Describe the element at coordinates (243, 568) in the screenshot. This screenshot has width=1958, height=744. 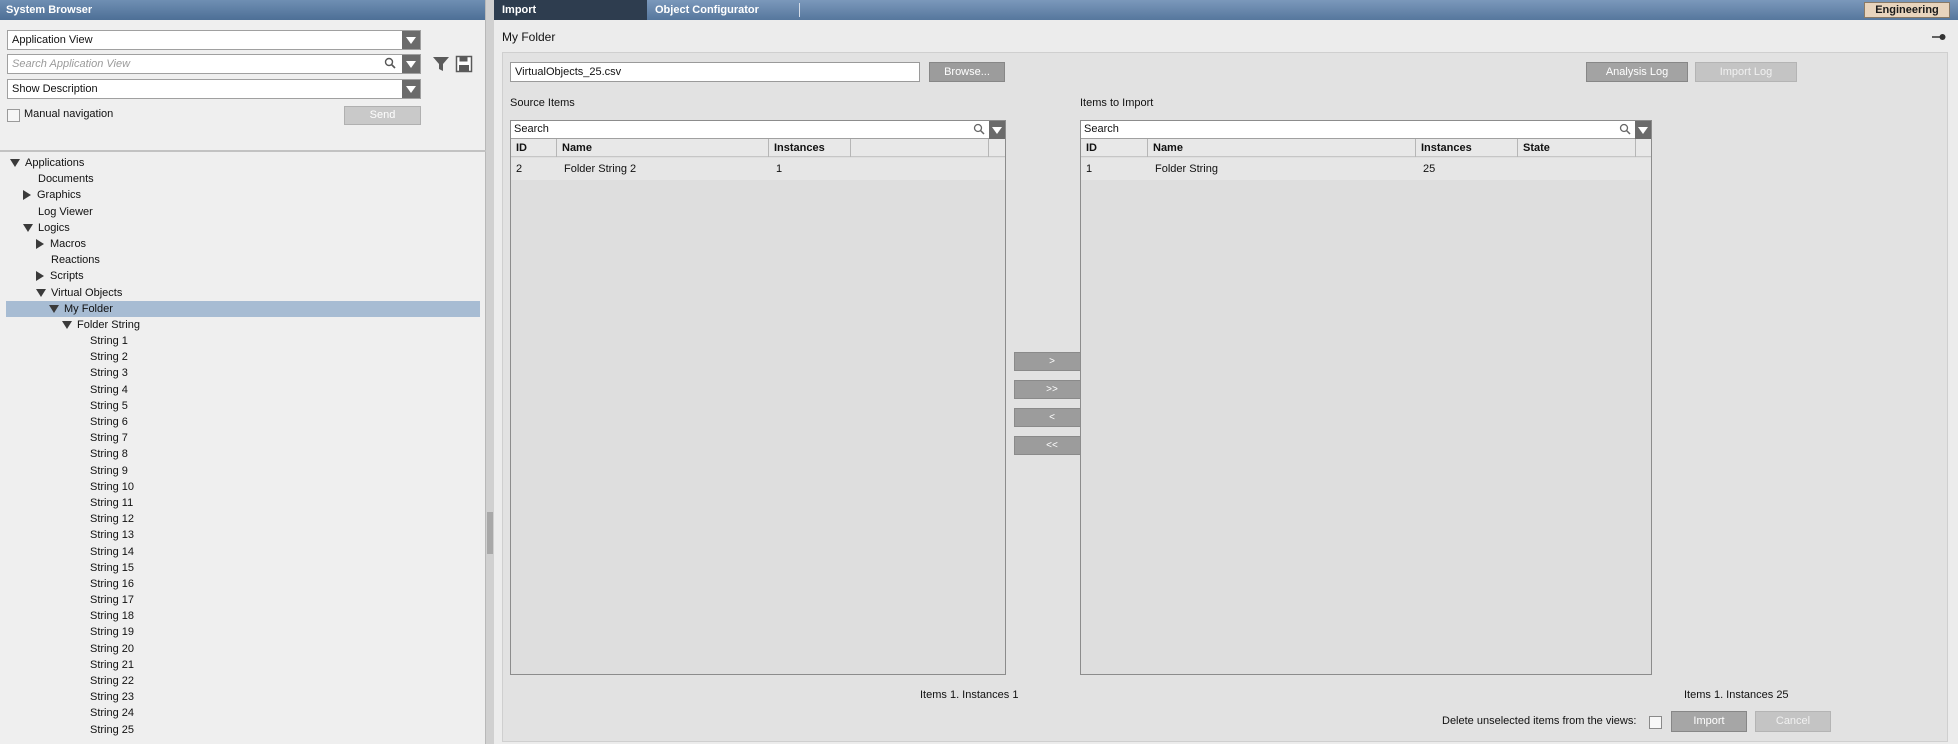
I see `tree-item: String 15` at that location.